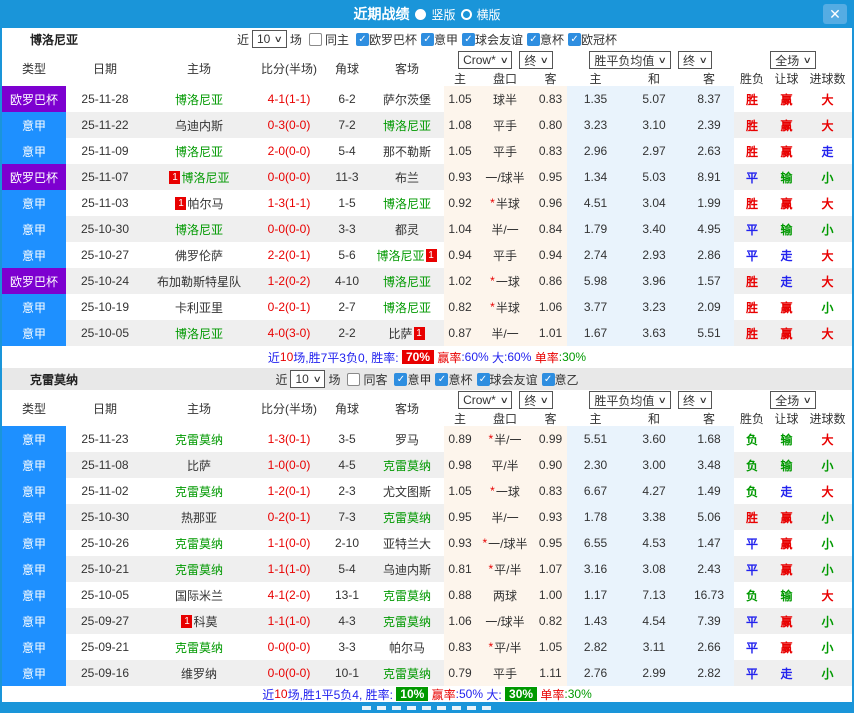 The image size is (854, 713). What do you see at coordinates (289, 569) in the screenshot?
I see `score-cell: 1-1(1-0)` at bounding box center [289, 569].